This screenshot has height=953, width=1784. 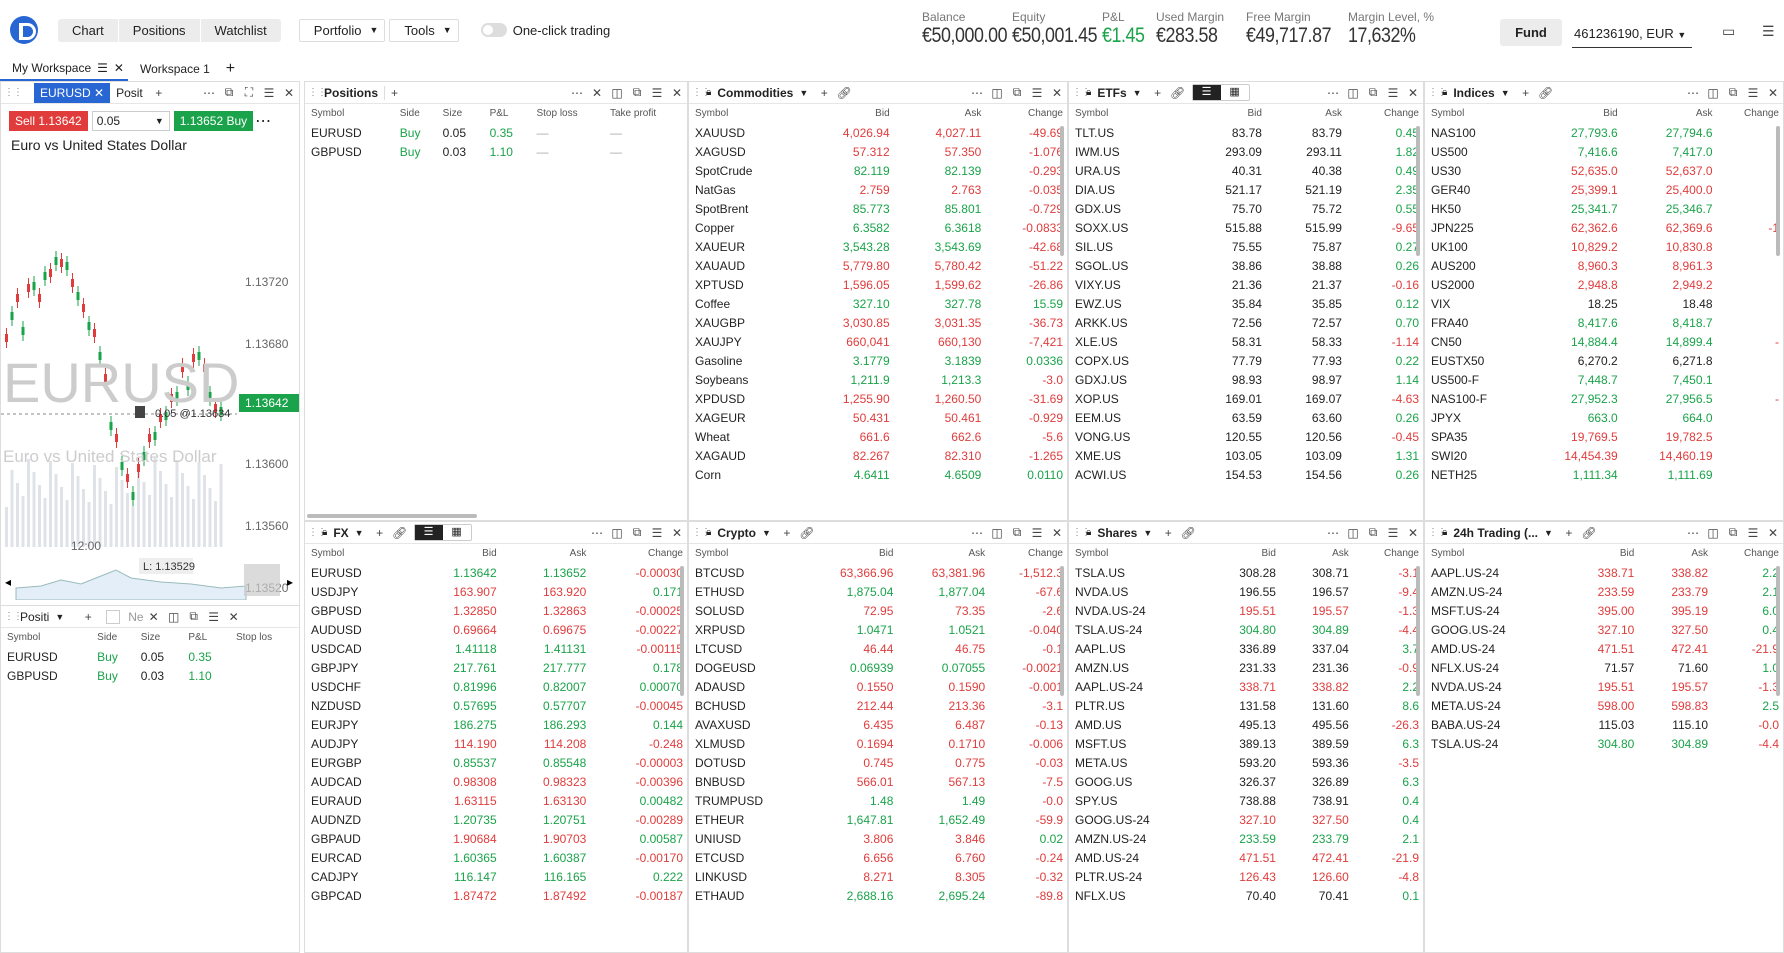 I want to click on ask-cell: 0.82007, so click(x=546, y=686).